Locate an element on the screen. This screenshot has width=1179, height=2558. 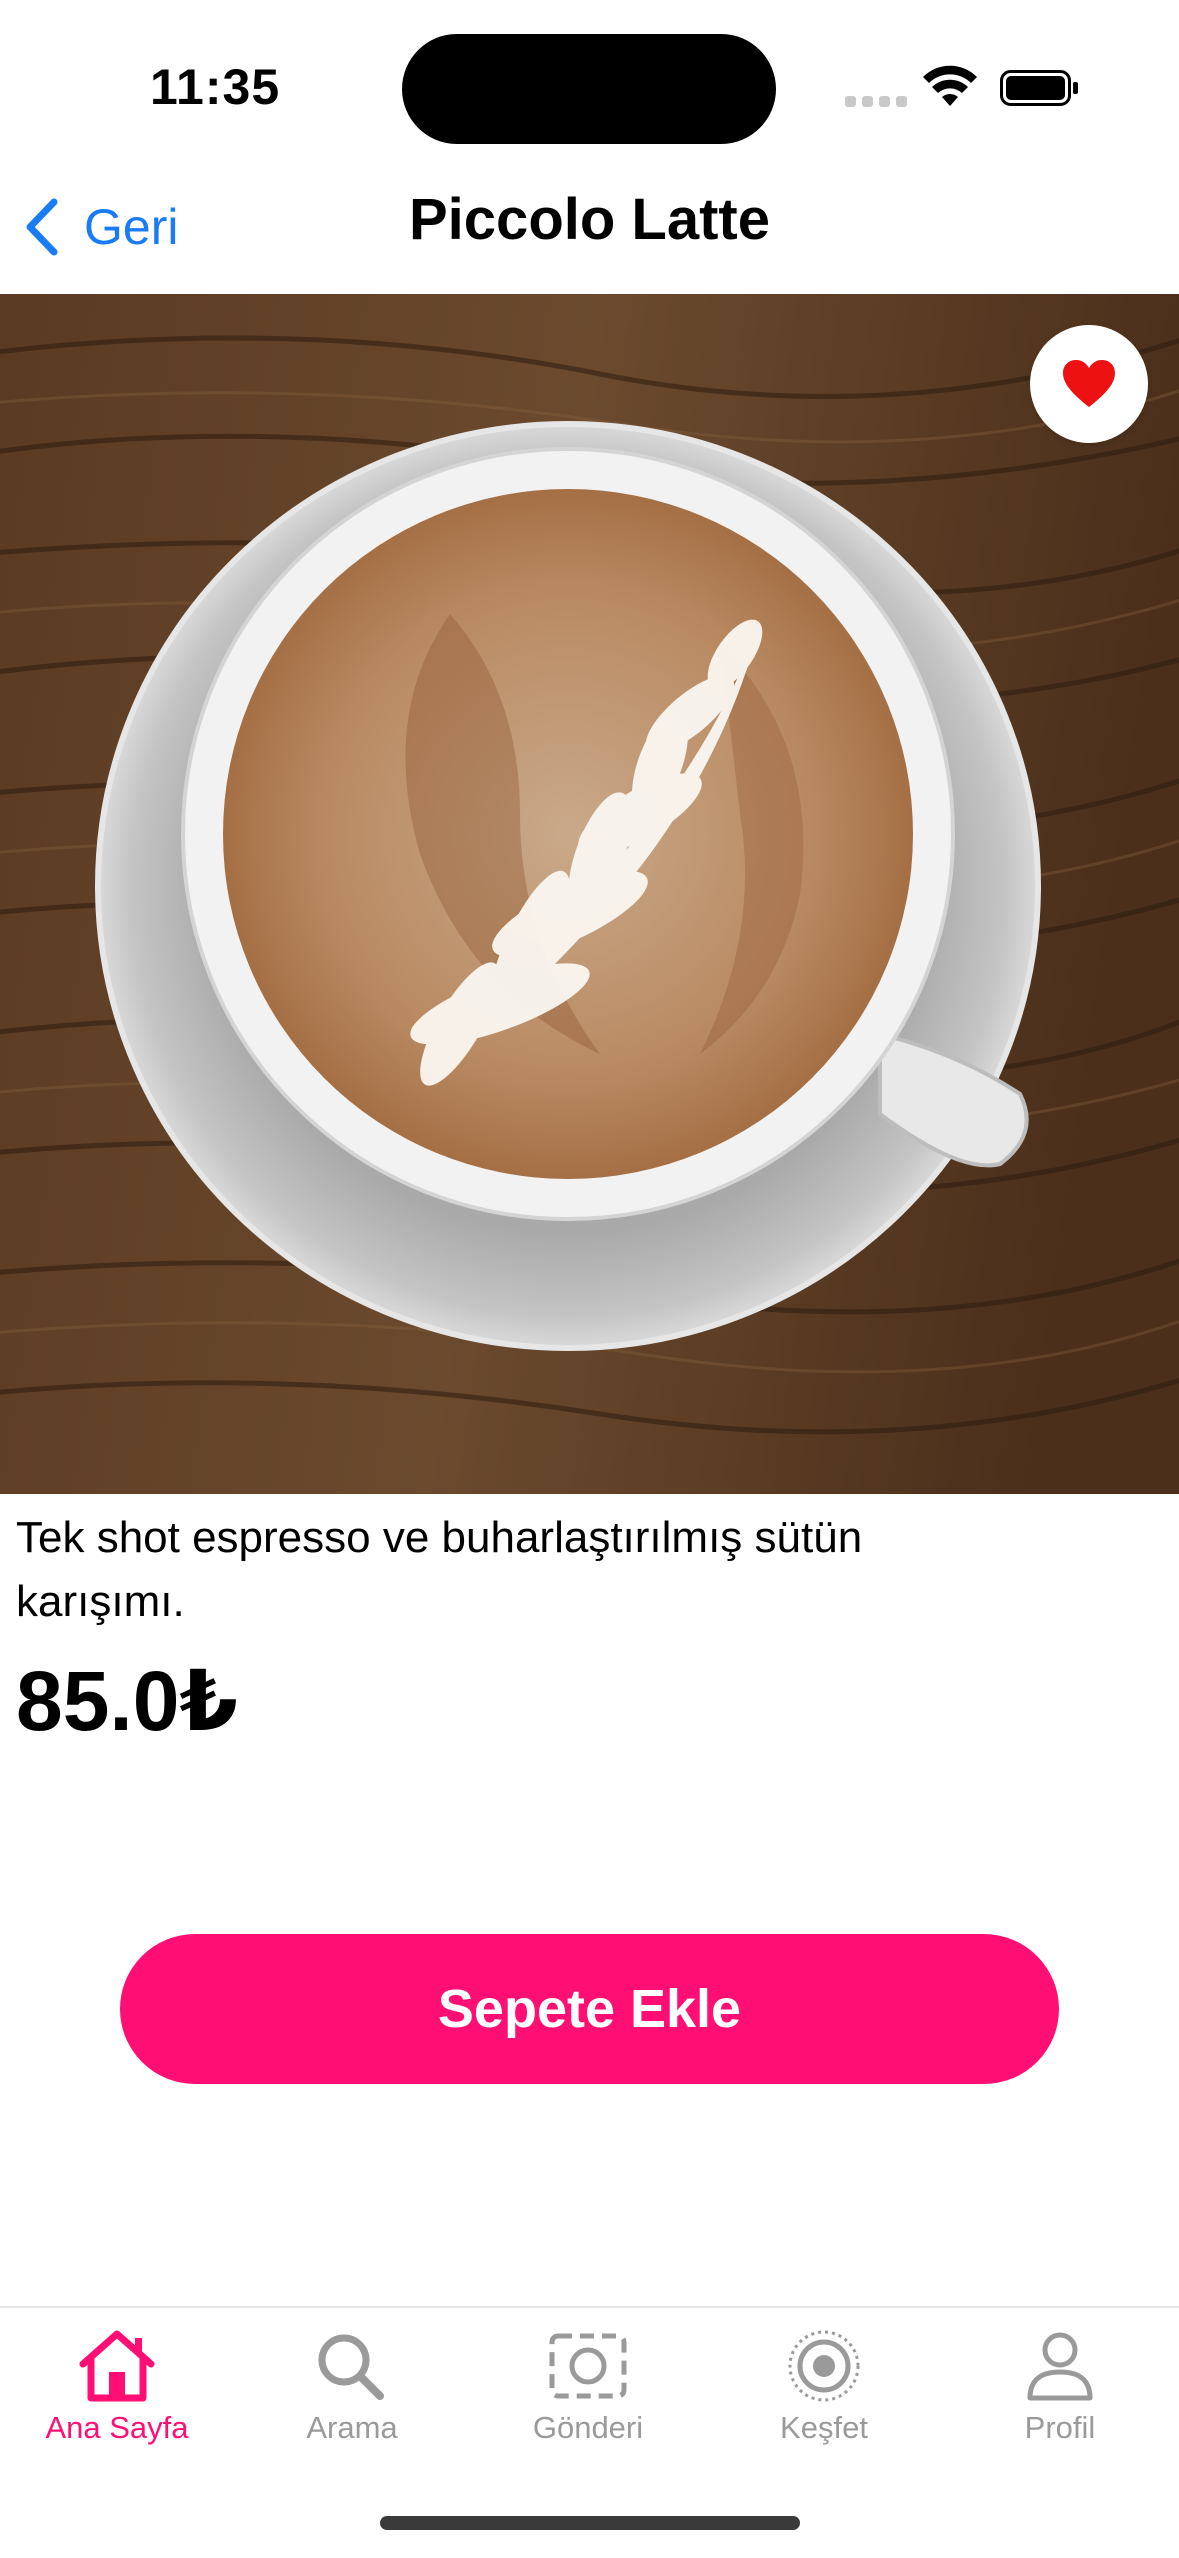
tab-search: Arama is located at coordinates (352, 2403).